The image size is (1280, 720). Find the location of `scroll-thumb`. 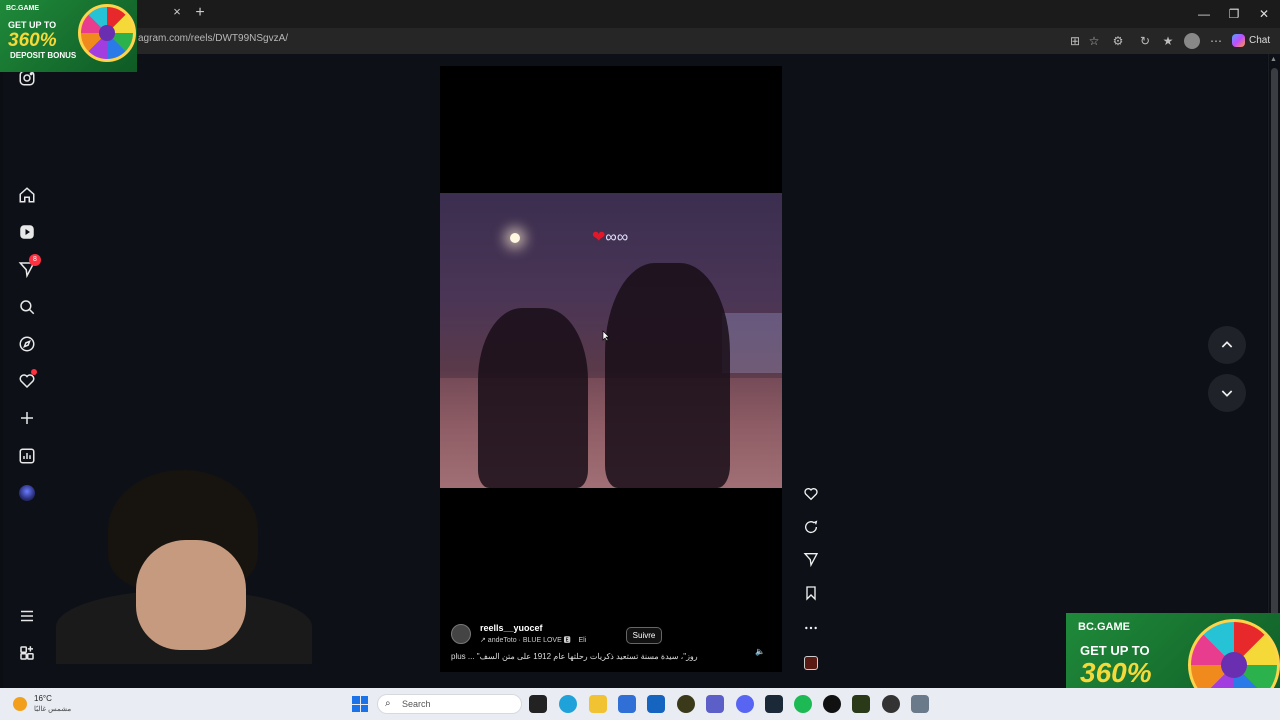

scroll-thumb is located at coordinates (1274, 368).